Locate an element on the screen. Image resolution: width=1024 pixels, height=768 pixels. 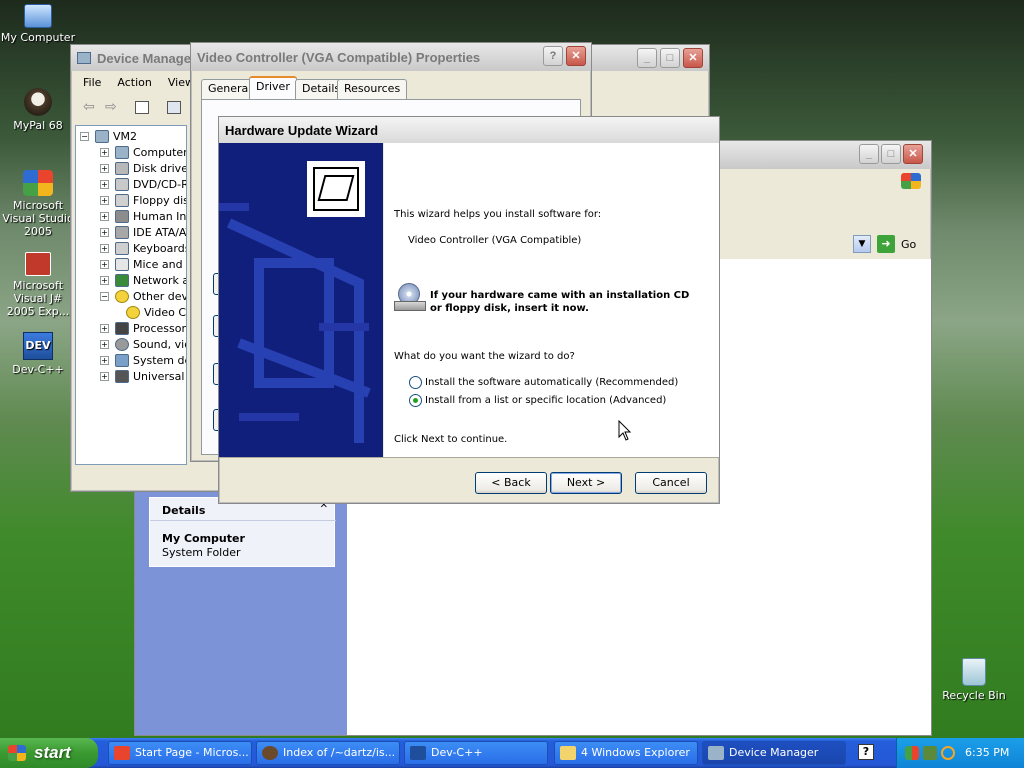
tree-item: +System dev is located at coordinates (143, 360).